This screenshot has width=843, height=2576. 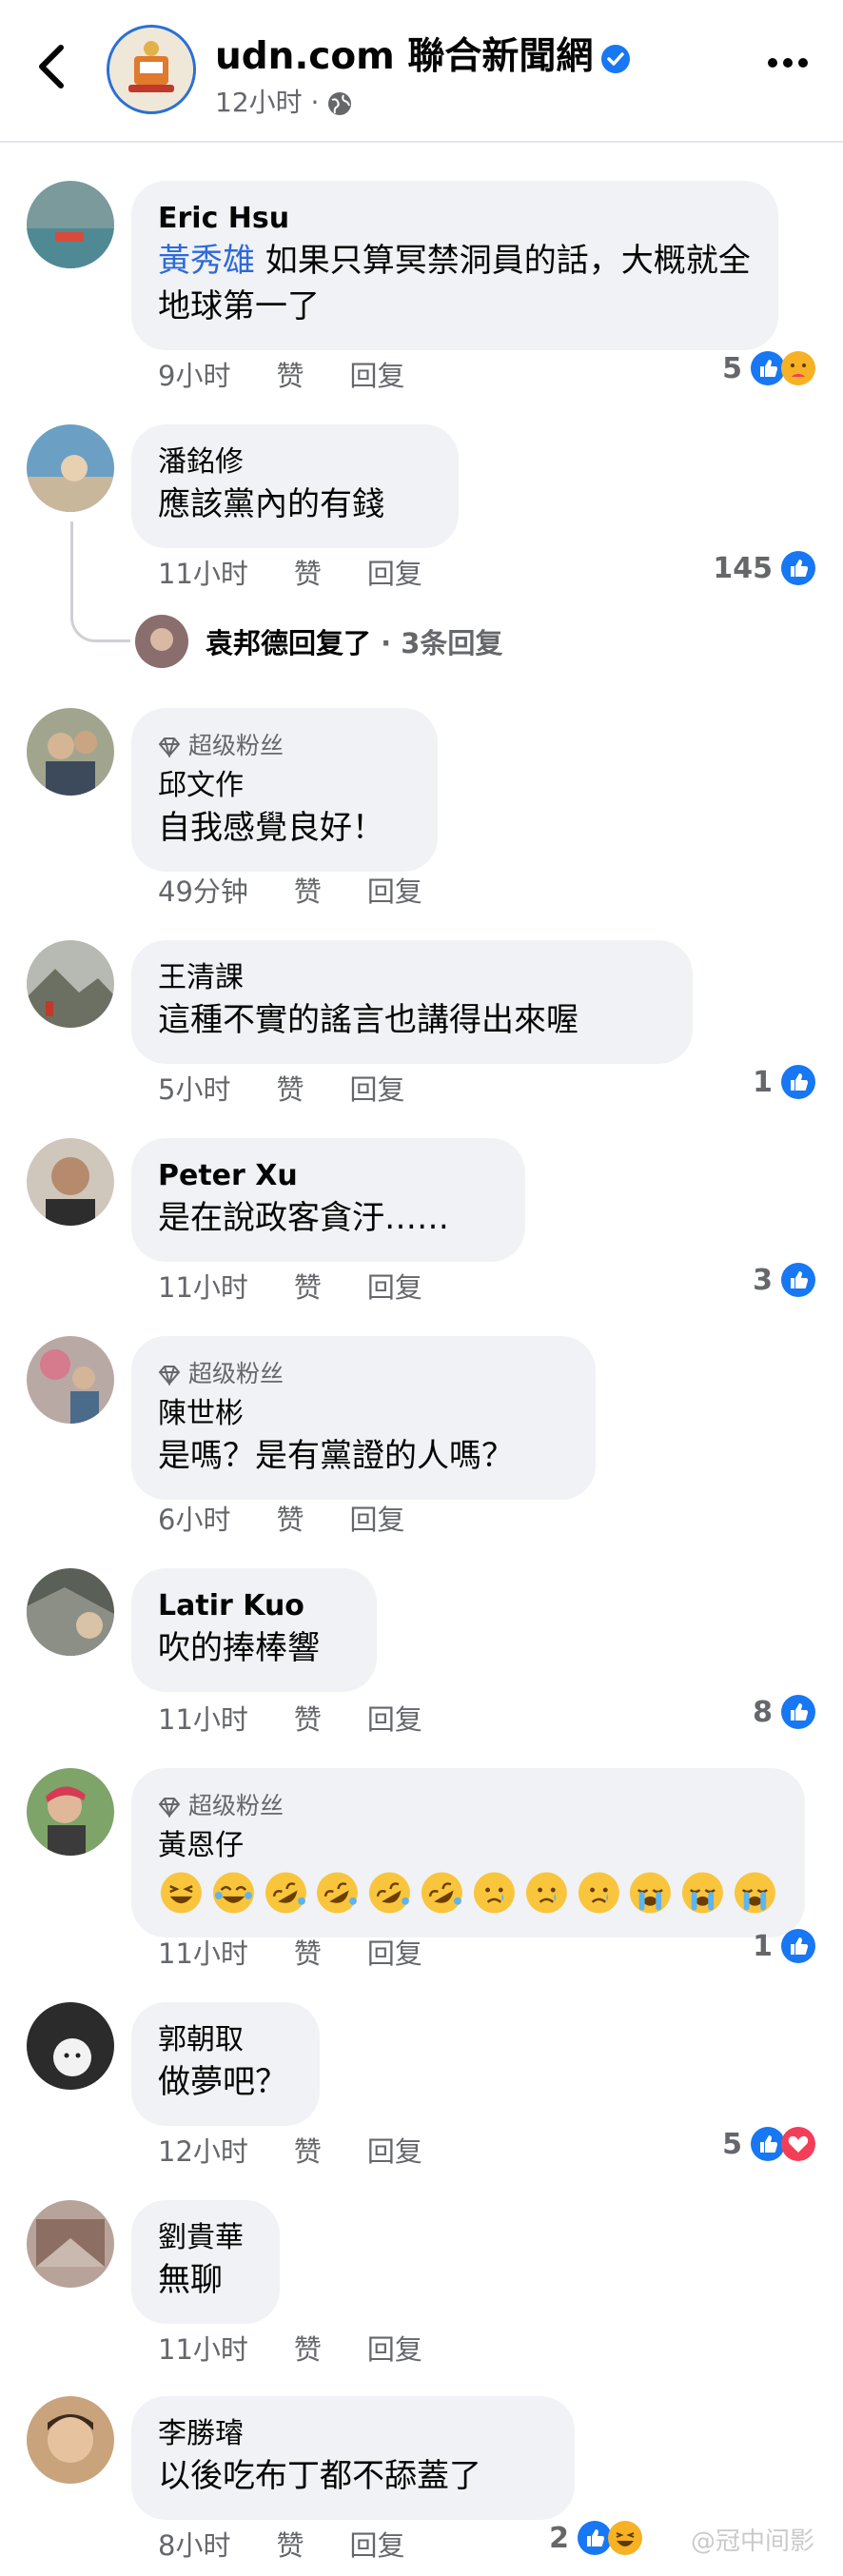 I want to click on comment-author: 劉貴華, so click(x=205, y=2238).